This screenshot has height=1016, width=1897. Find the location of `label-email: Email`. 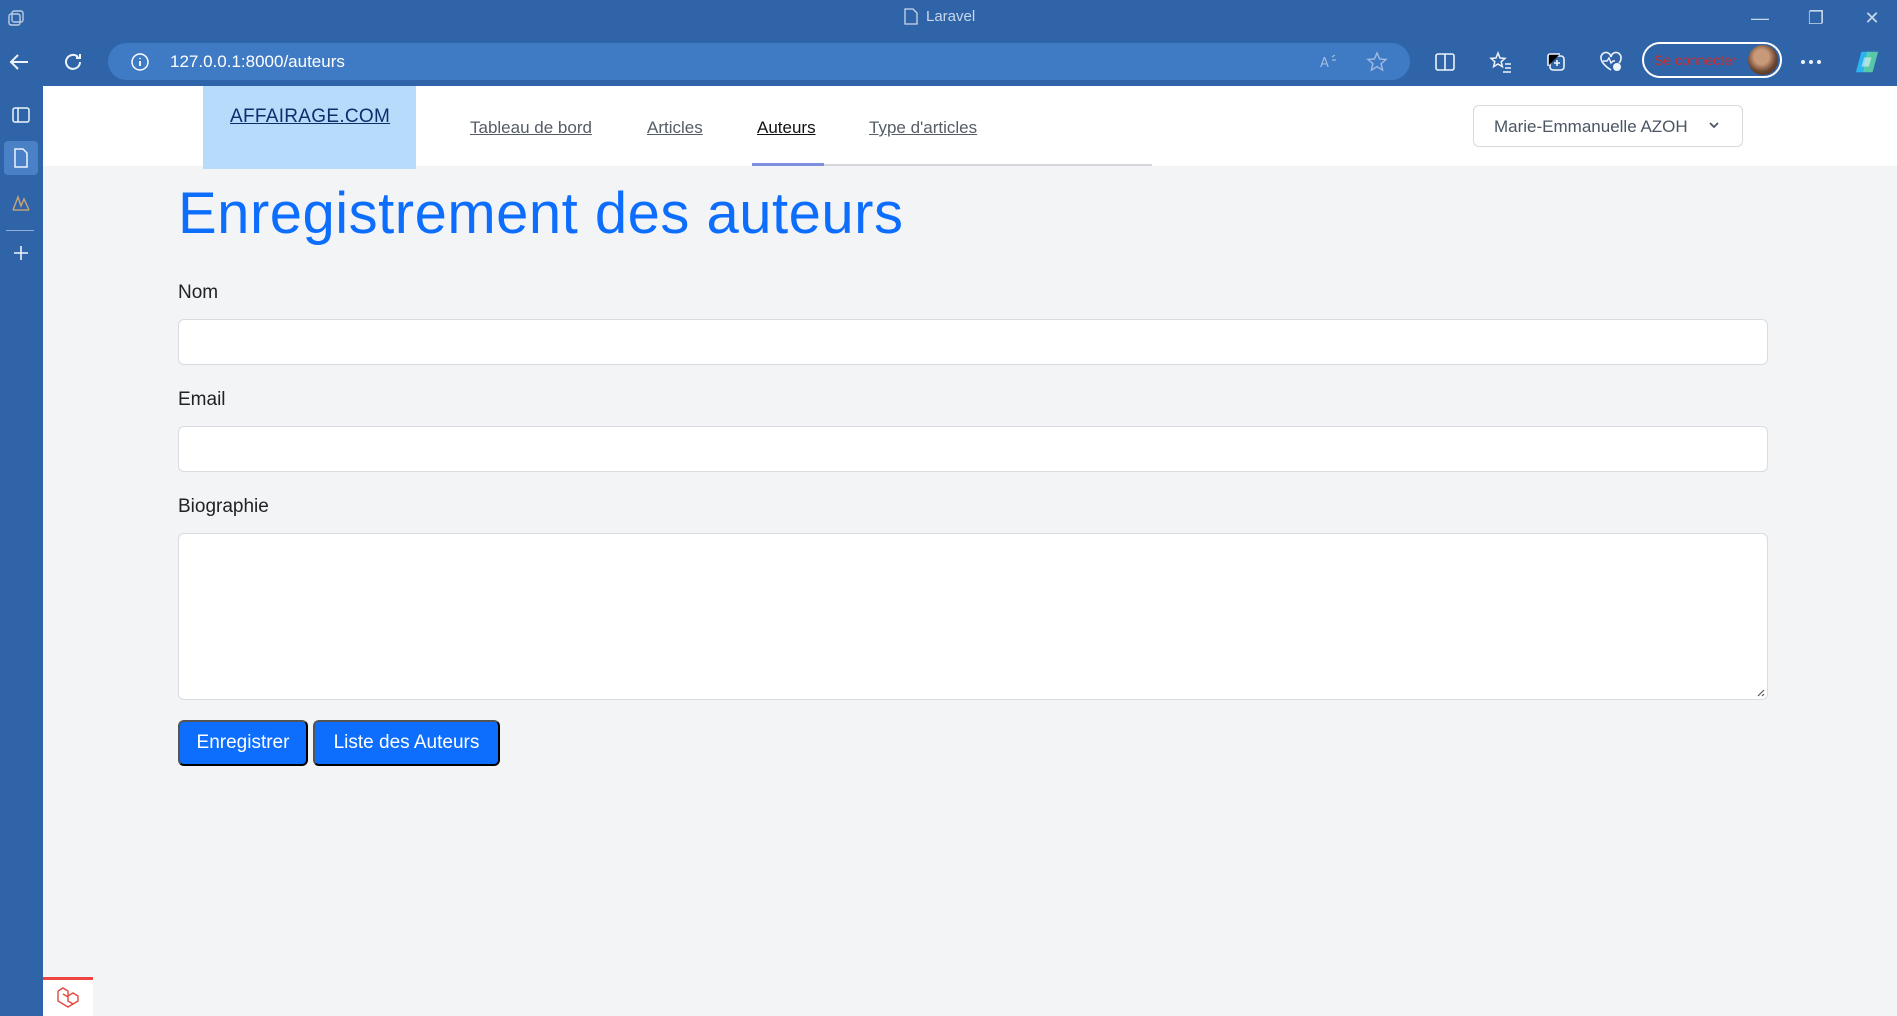

label-email: Email is located at coordinates (202, 399).